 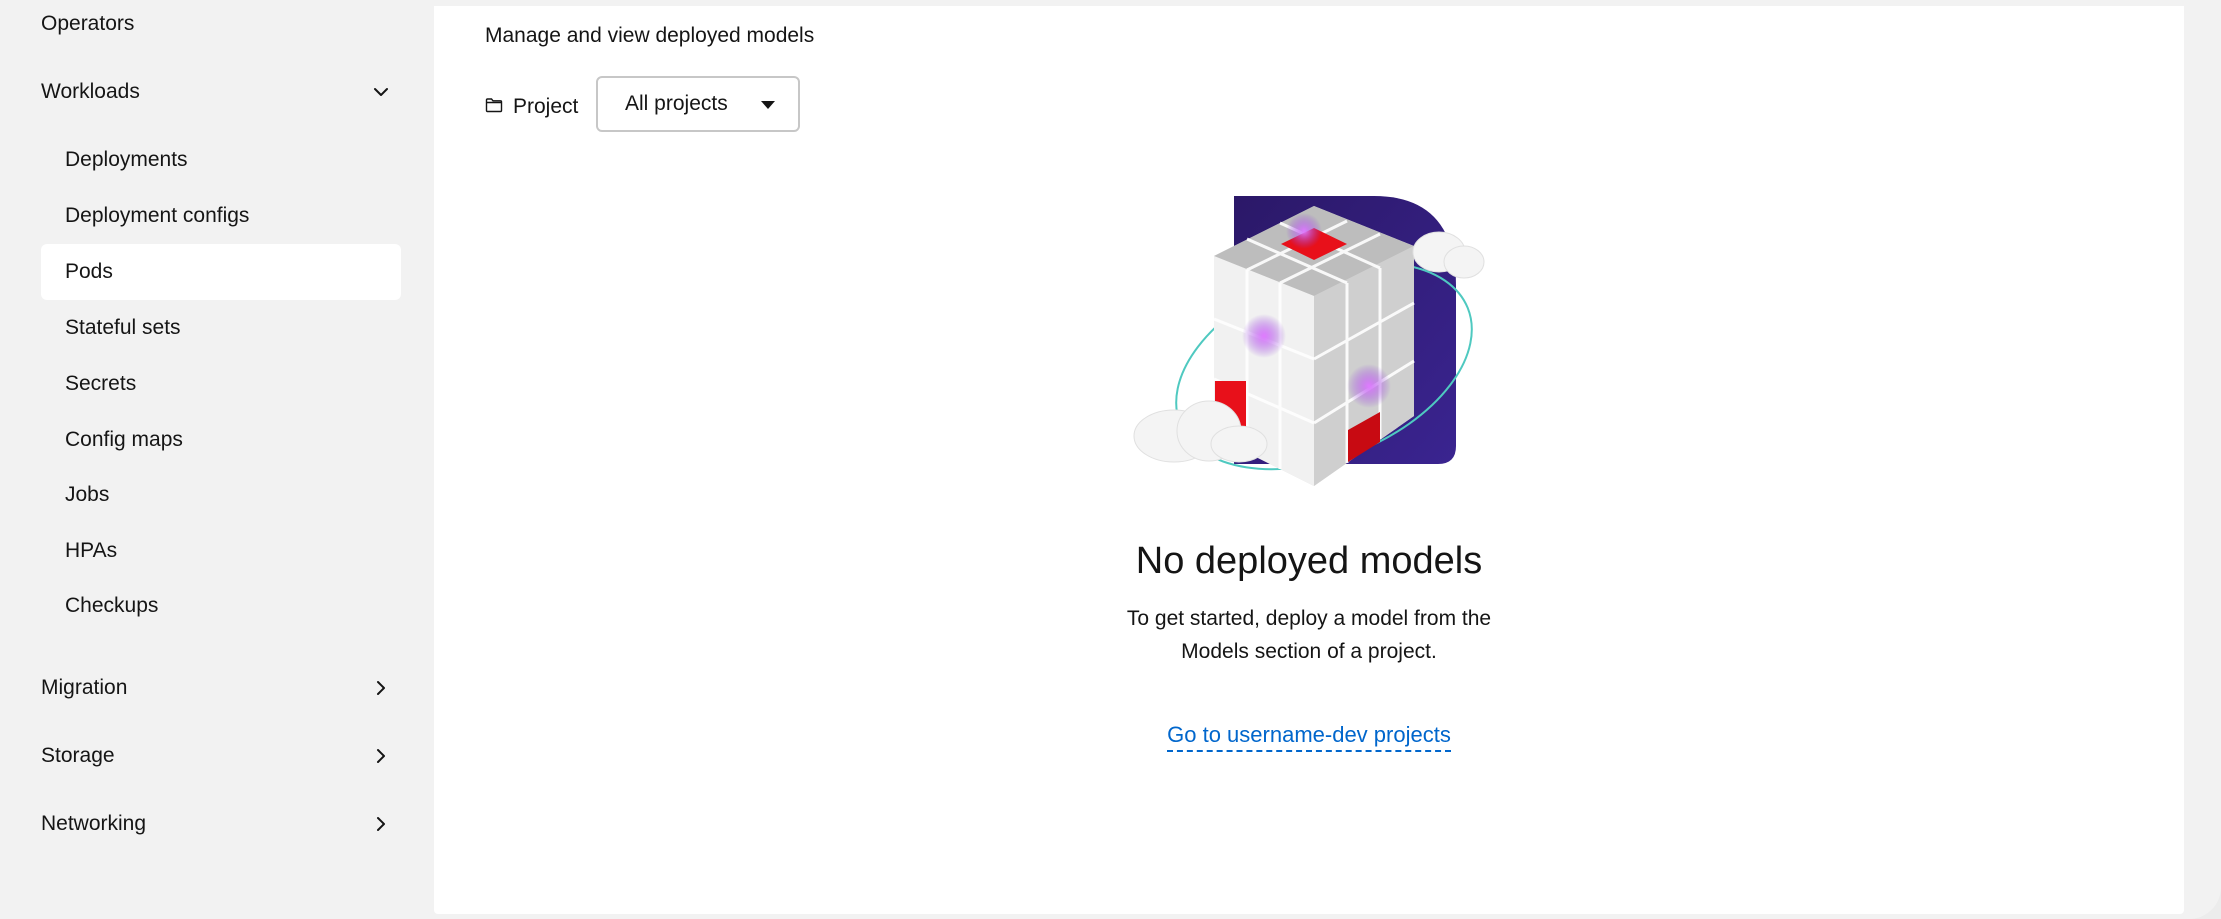 I want to click on cube-illustration, so click(x=1324, y=356).